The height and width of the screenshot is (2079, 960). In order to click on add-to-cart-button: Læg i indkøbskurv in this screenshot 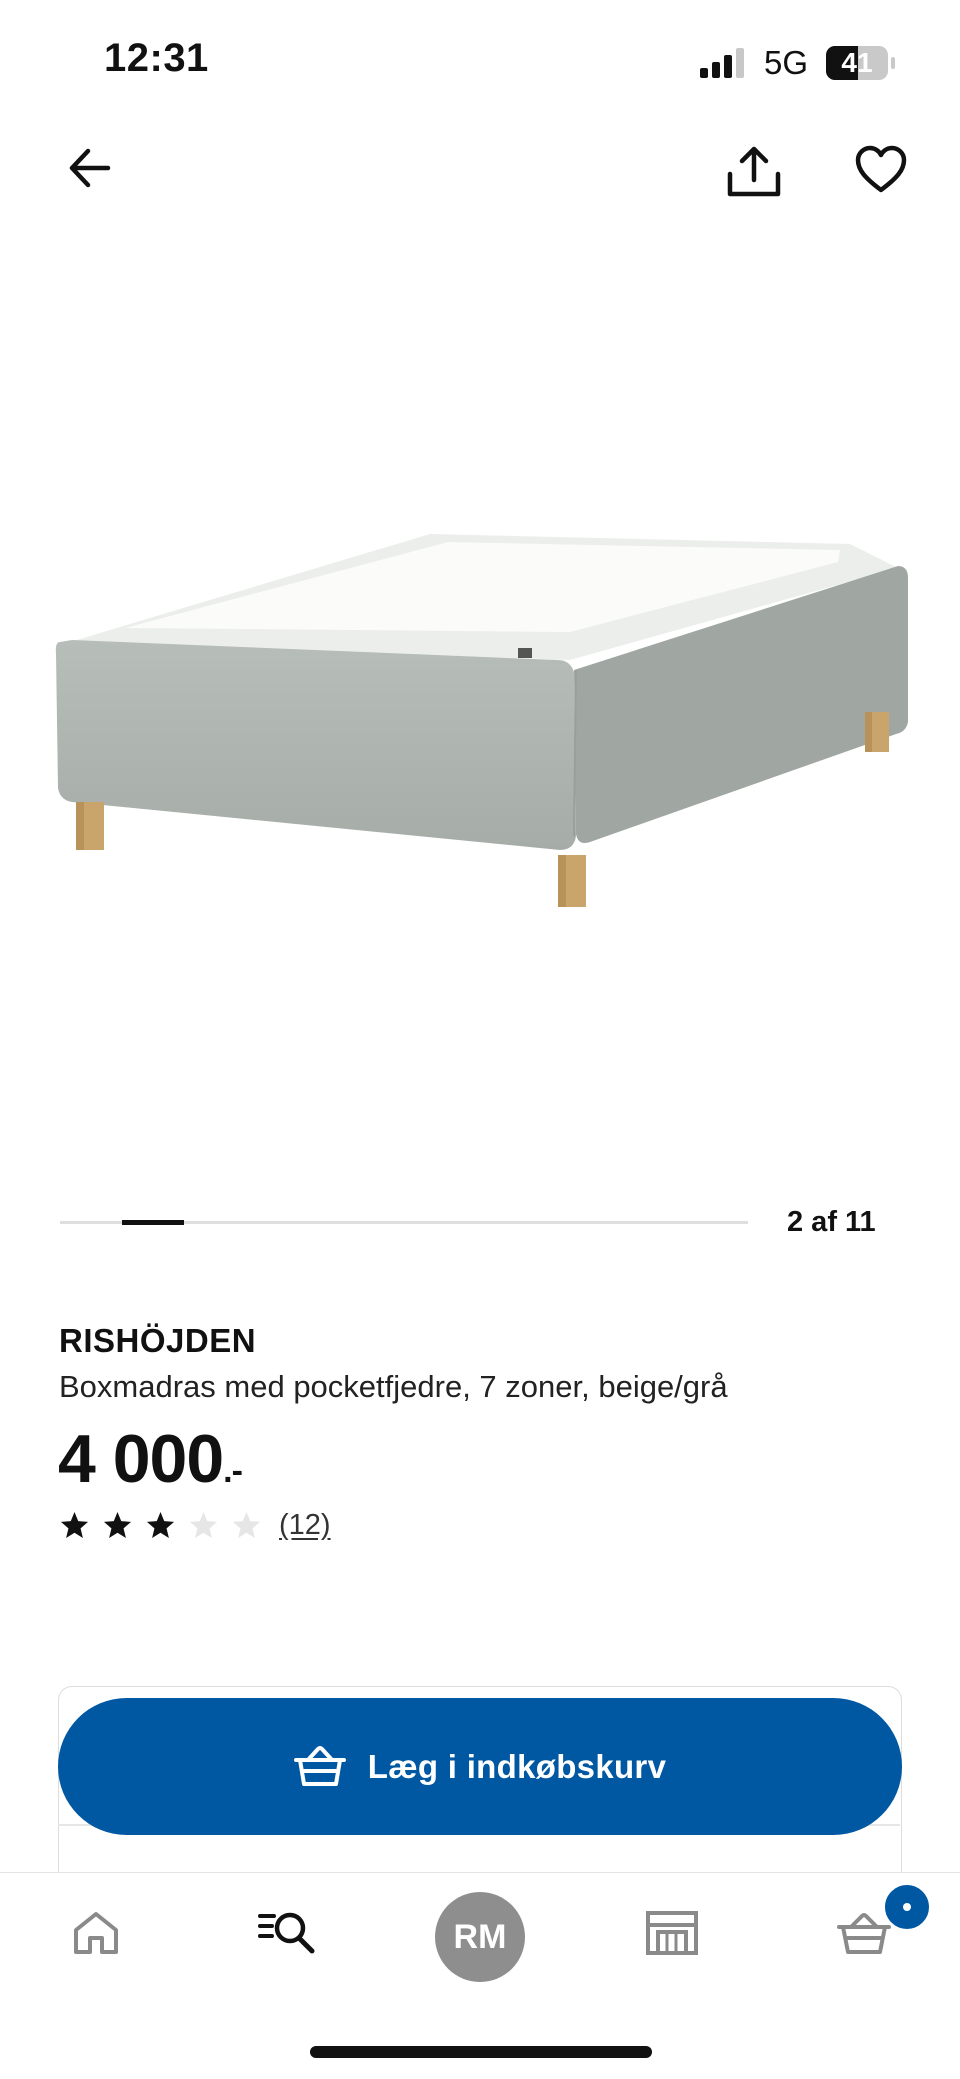, I will do `click(480, 1766)`.